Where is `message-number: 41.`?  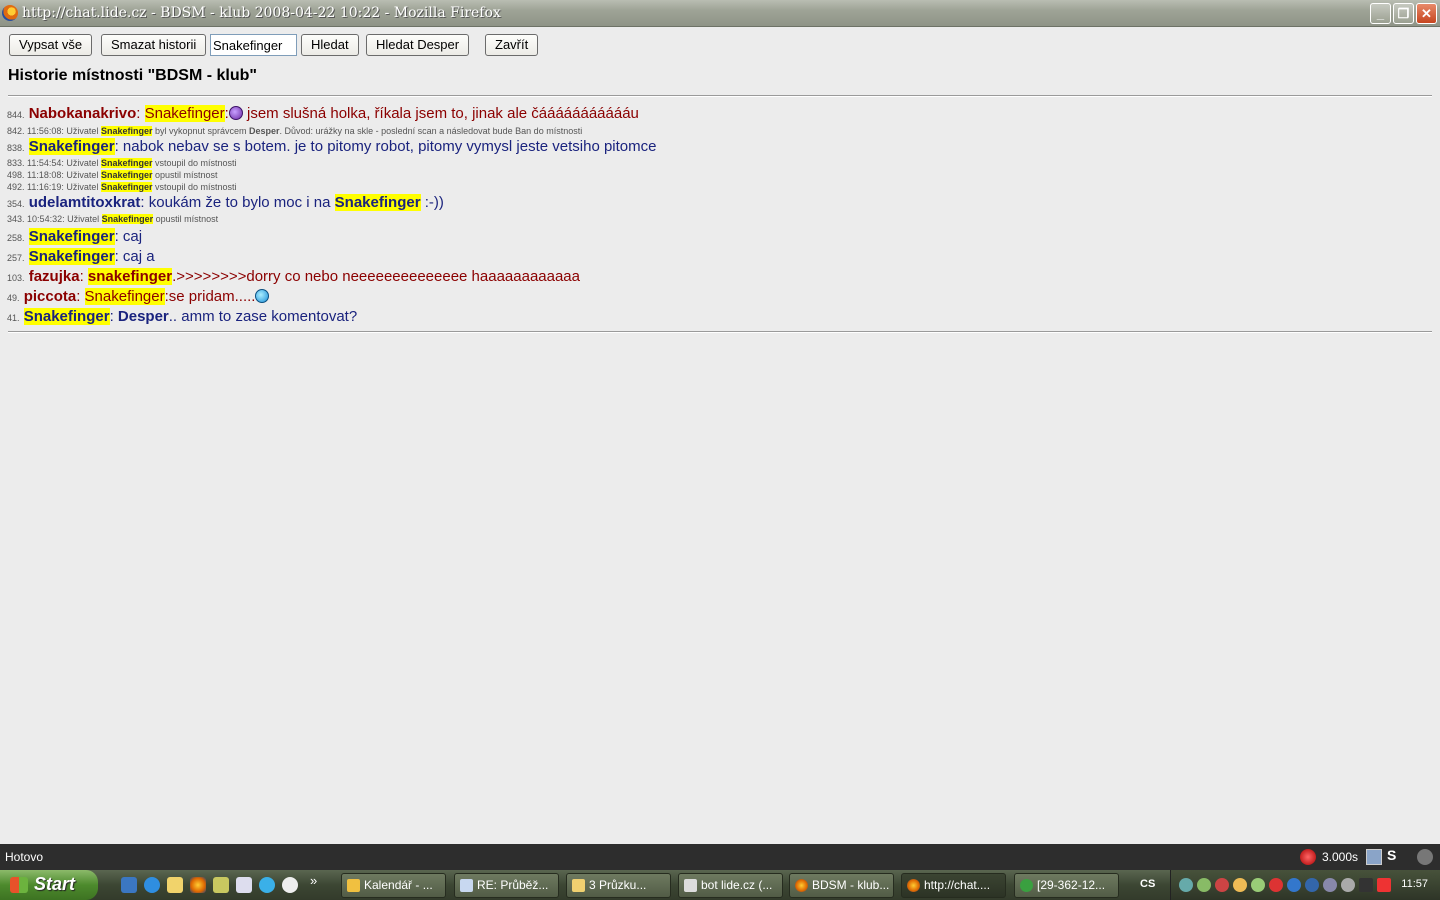 message-number: 41. is located at coordinates (13, 318).